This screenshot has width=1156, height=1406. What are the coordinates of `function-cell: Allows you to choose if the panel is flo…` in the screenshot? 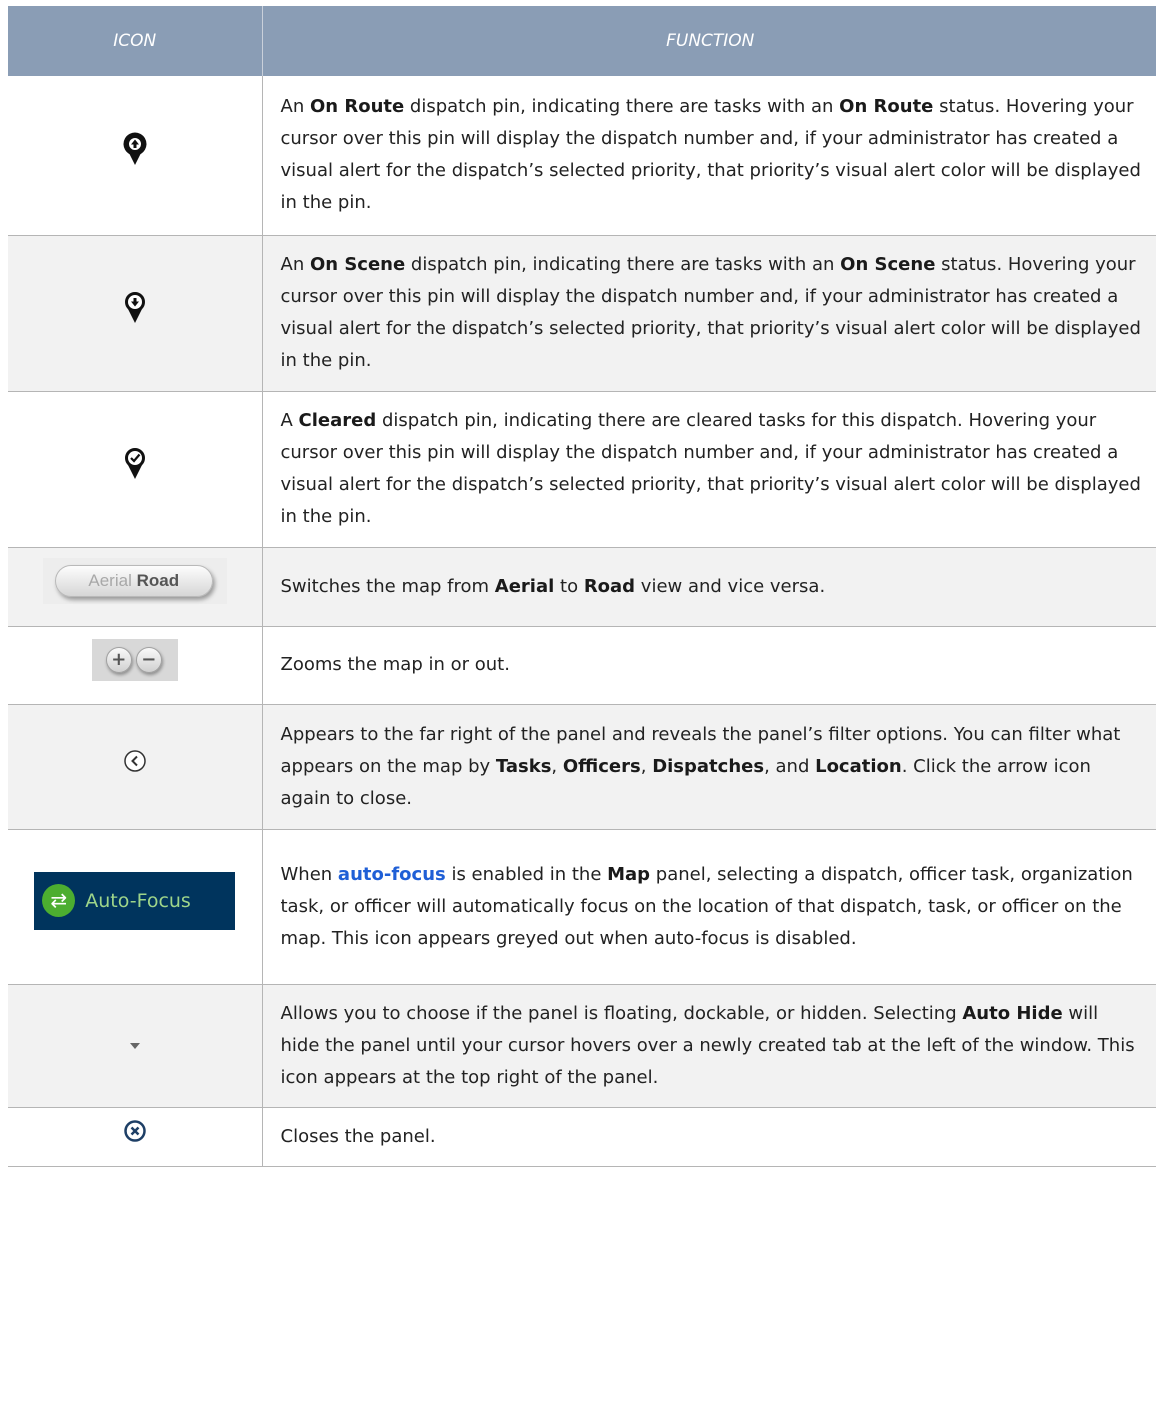 It's located at (709, 1046).